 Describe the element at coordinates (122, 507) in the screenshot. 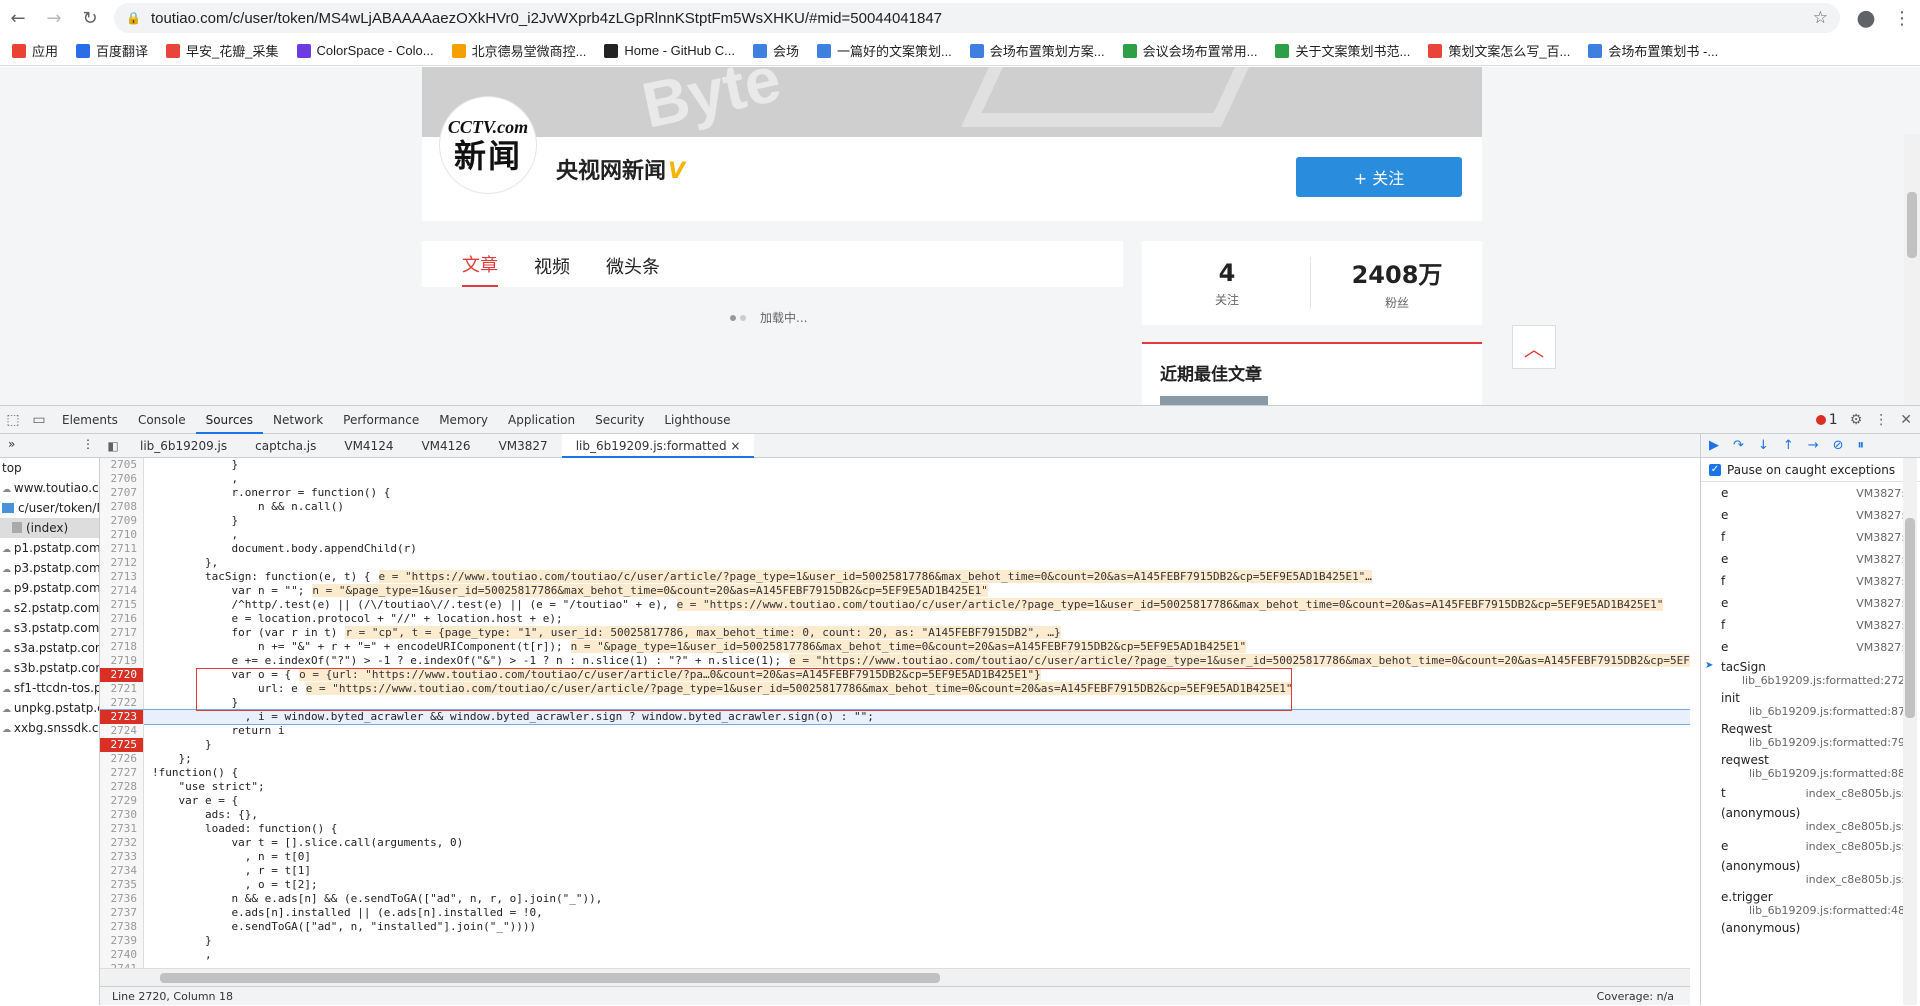

I see `line-number: 2708` at that location.